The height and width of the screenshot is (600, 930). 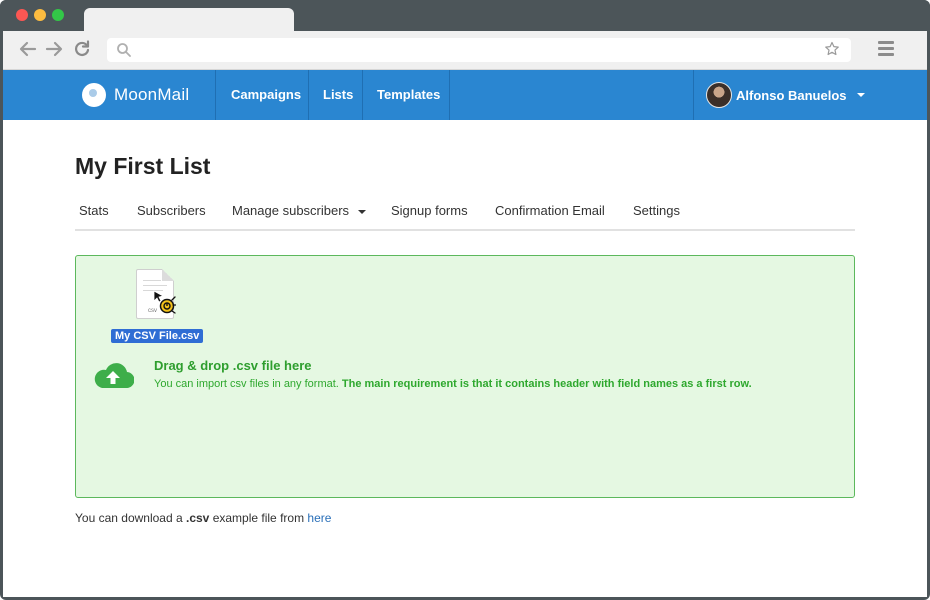 What do you see at coordinates (791, 95) in the screenshot?
I see `user-name: Alfonso Banuelos` at bounding box center [791, 95].